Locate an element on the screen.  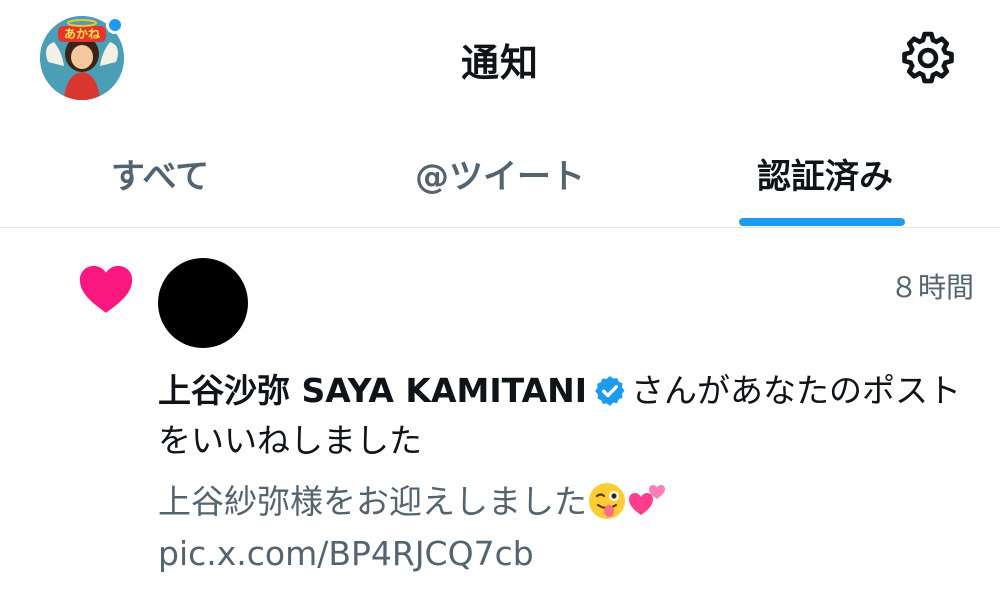
gear-icon is located at coordinates (928, 57).